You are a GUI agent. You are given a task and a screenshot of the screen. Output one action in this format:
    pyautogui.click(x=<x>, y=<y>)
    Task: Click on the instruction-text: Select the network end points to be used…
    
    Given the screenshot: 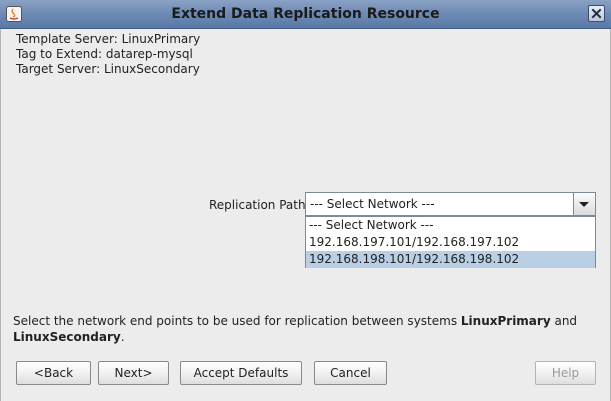 What is the action you would take?
    pyautogui.click(x=305, y=329)
    